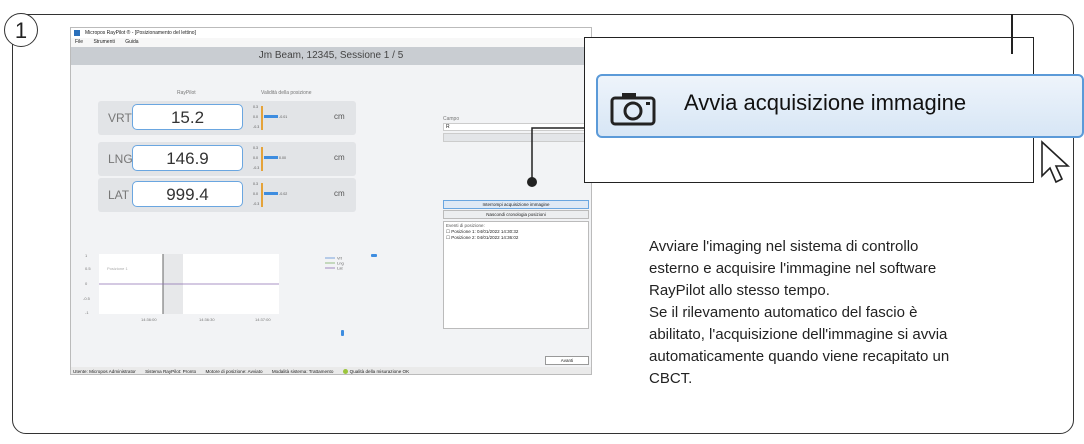 Image resolution: width=1084 pixels, height=444 pixels. What do you see at coordinates (516, 214) in the screenshot?
I see `hide-history-button: Nascondi cronologia posizioni` at bounding box center [516, 214].